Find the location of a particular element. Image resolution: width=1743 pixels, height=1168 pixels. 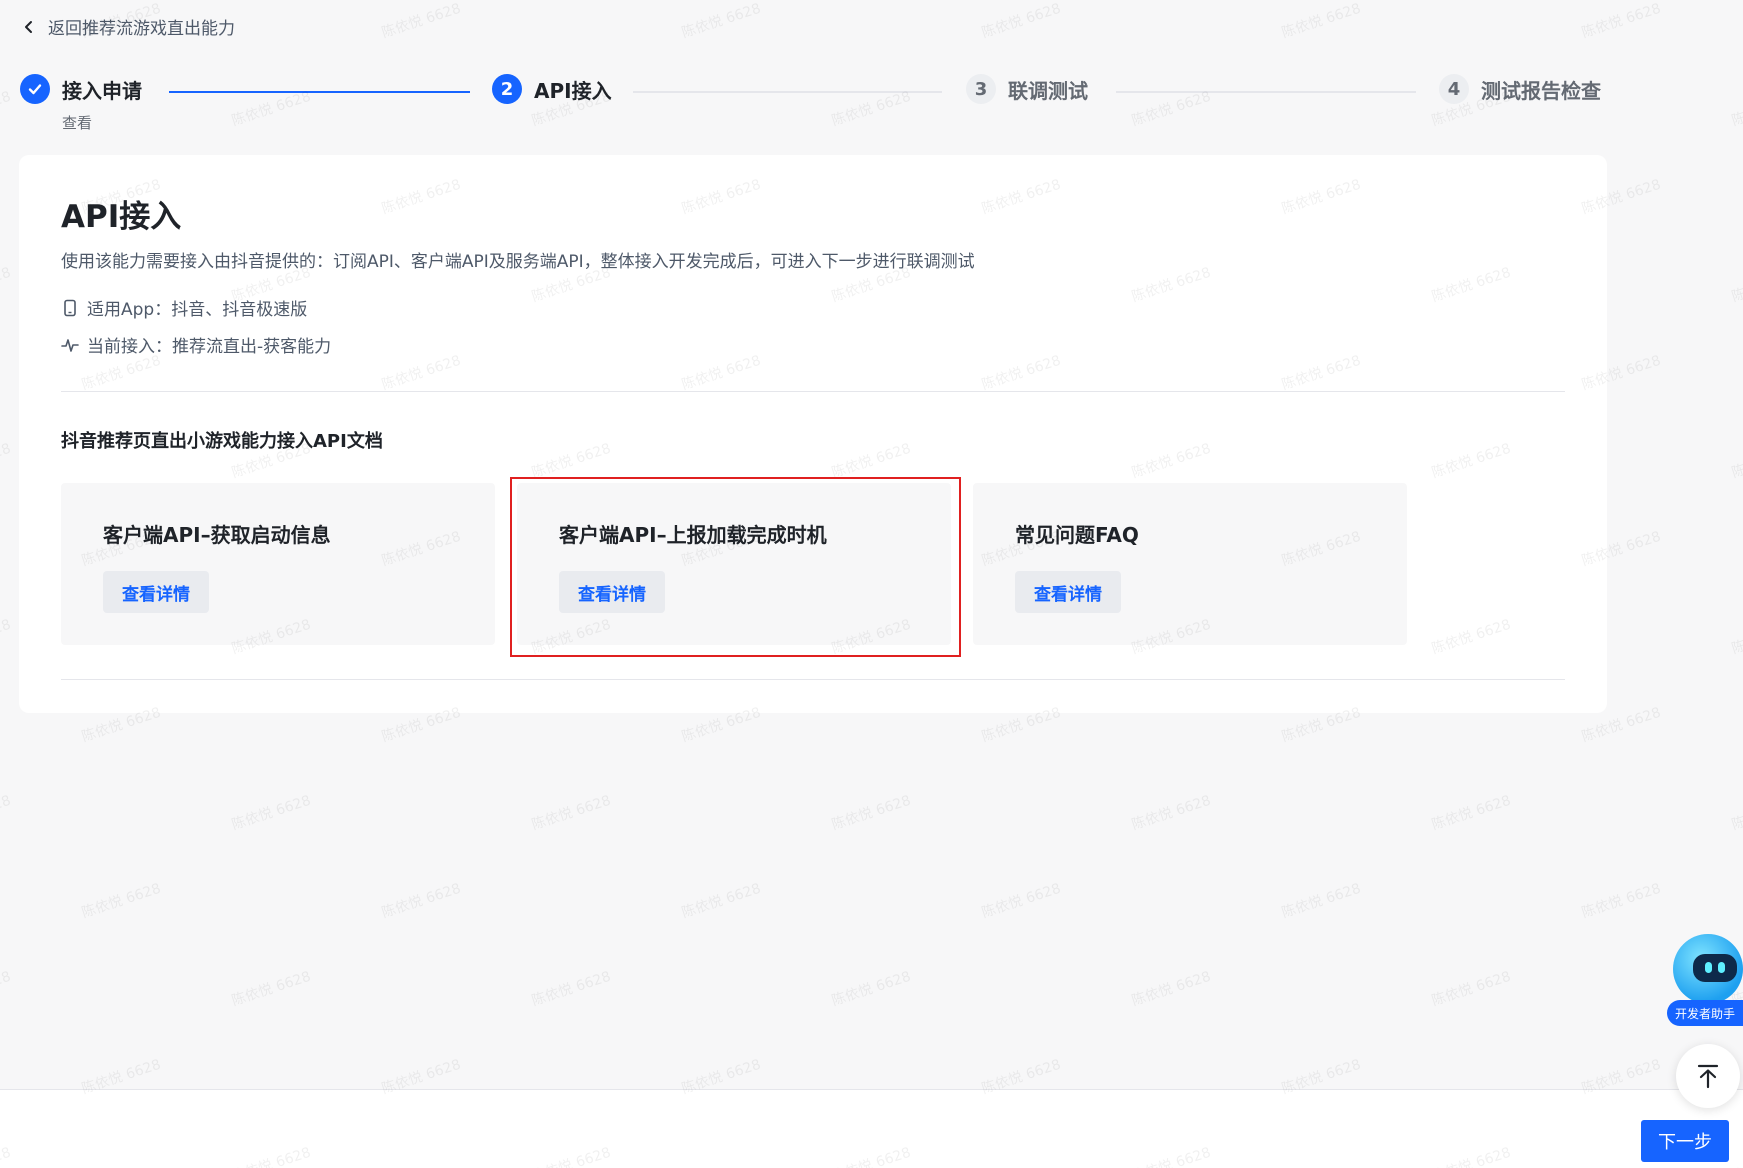

step-label: 测试报告检查 is located at coordinates (1541, 90).